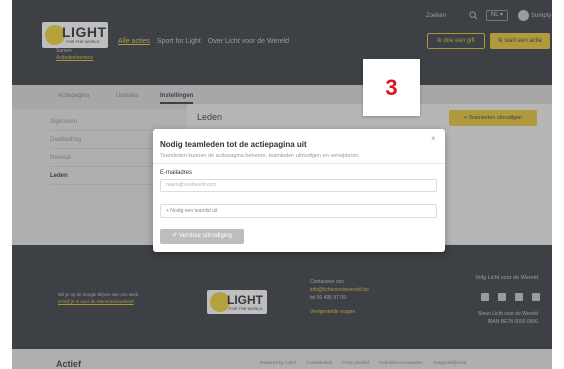  What do you see at coordinates (298, 211) in the screenshot?
I see `add-invitee-button: + Nodig een teamlid uit` at bounding box center [298, 211].